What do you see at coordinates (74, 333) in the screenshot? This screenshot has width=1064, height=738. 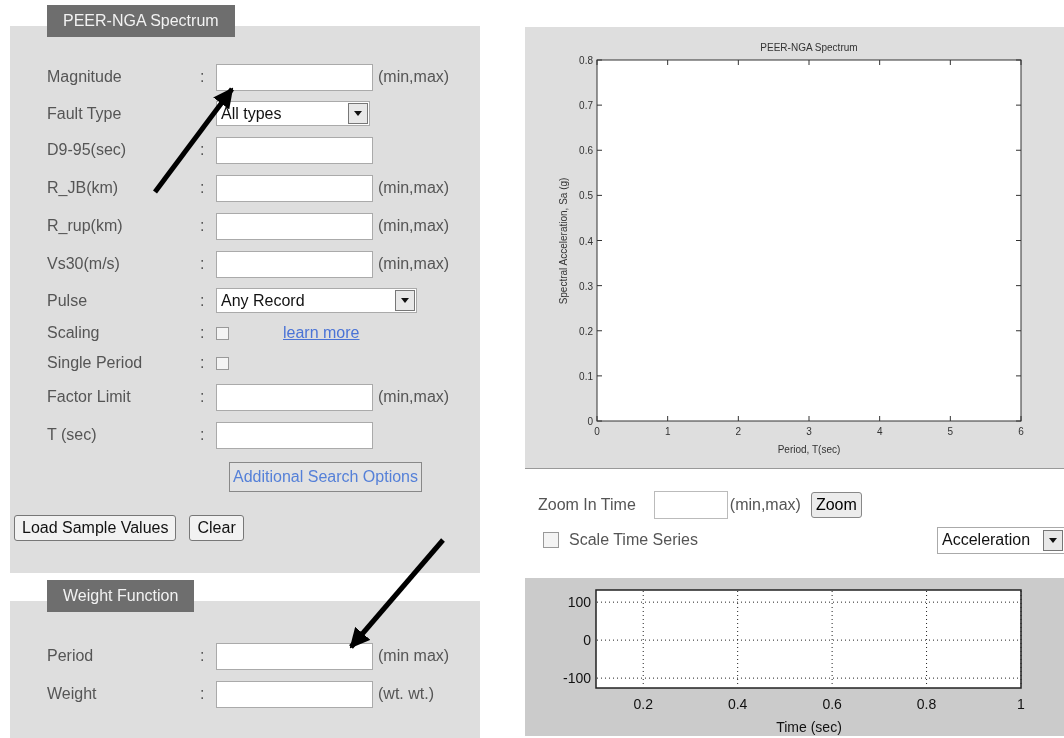 I see `field-label: Scaling` at bounding box center [74, 333].